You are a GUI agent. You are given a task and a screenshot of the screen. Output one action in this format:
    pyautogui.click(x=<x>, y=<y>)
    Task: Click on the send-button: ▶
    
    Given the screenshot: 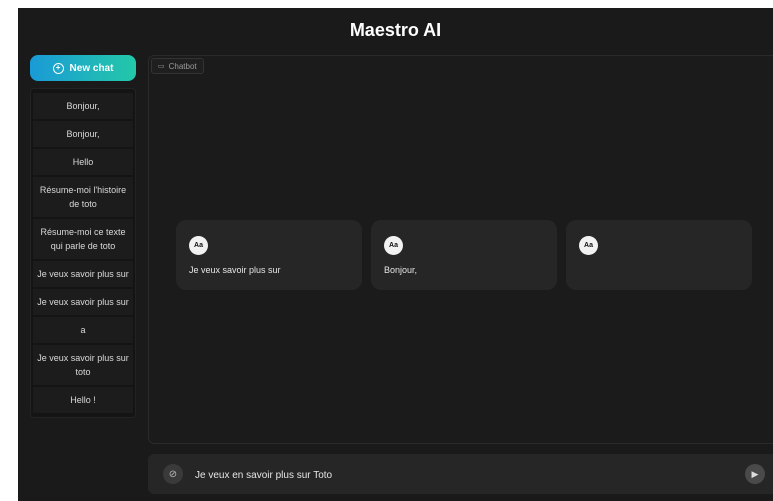 What is the action you would take?
    pyautogui.click(x=755, y=474)
    